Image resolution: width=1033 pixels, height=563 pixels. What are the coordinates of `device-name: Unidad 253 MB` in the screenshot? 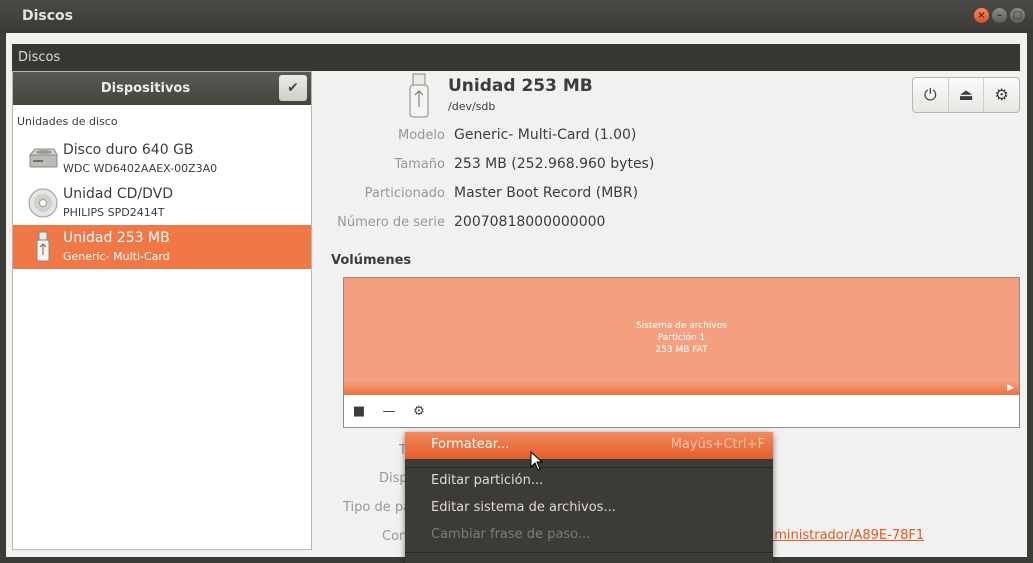 It's located at (116, 238).